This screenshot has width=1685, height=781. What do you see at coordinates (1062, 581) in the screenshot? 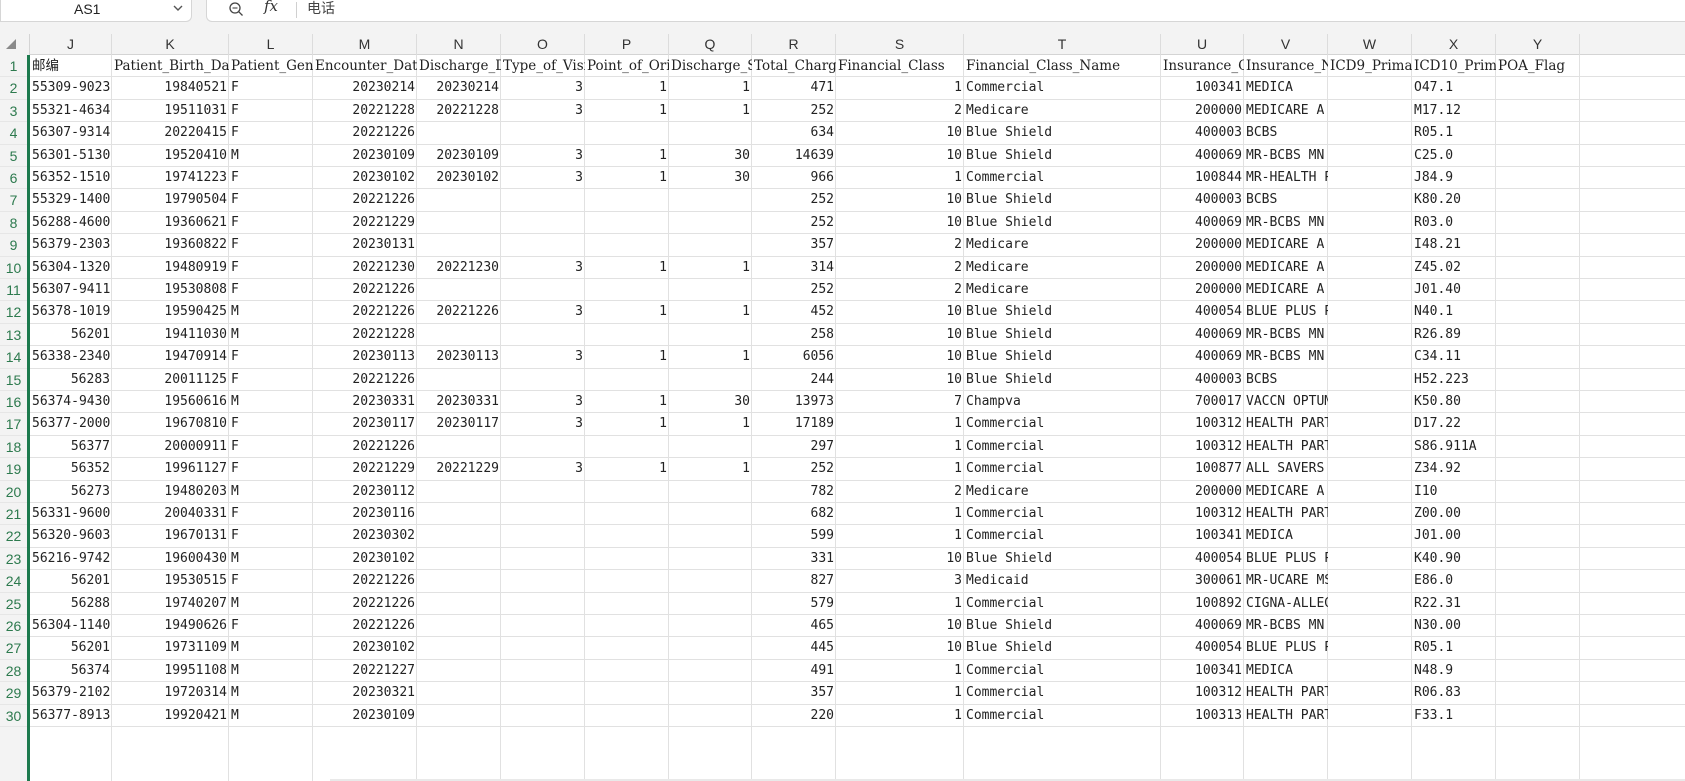
I see `cell: Medicaid` at bounding box center [1062, 581].